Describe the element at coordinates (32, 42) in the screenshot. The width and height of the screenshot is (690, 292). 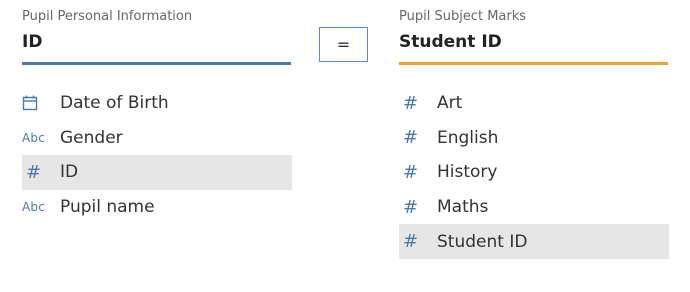
I see `left-key-field: ID` at that location.